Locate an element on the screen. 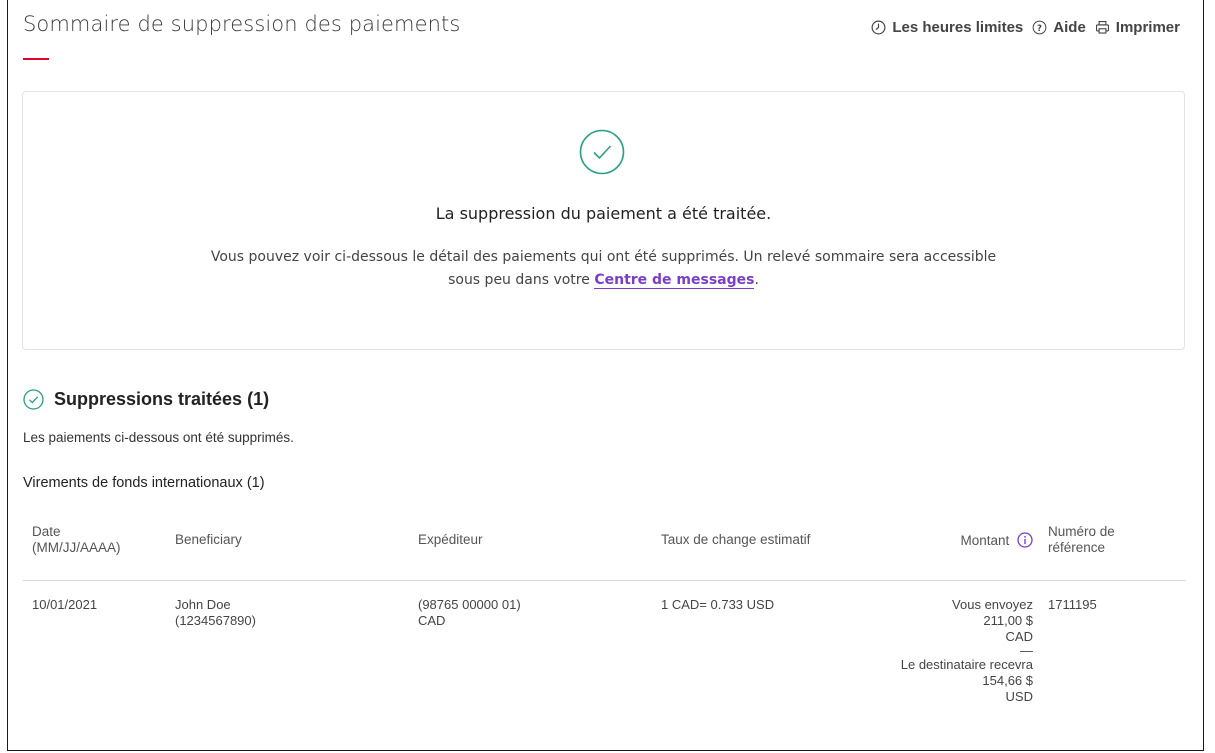  print-link: Imprimer is located at coordinates (1137, 27).